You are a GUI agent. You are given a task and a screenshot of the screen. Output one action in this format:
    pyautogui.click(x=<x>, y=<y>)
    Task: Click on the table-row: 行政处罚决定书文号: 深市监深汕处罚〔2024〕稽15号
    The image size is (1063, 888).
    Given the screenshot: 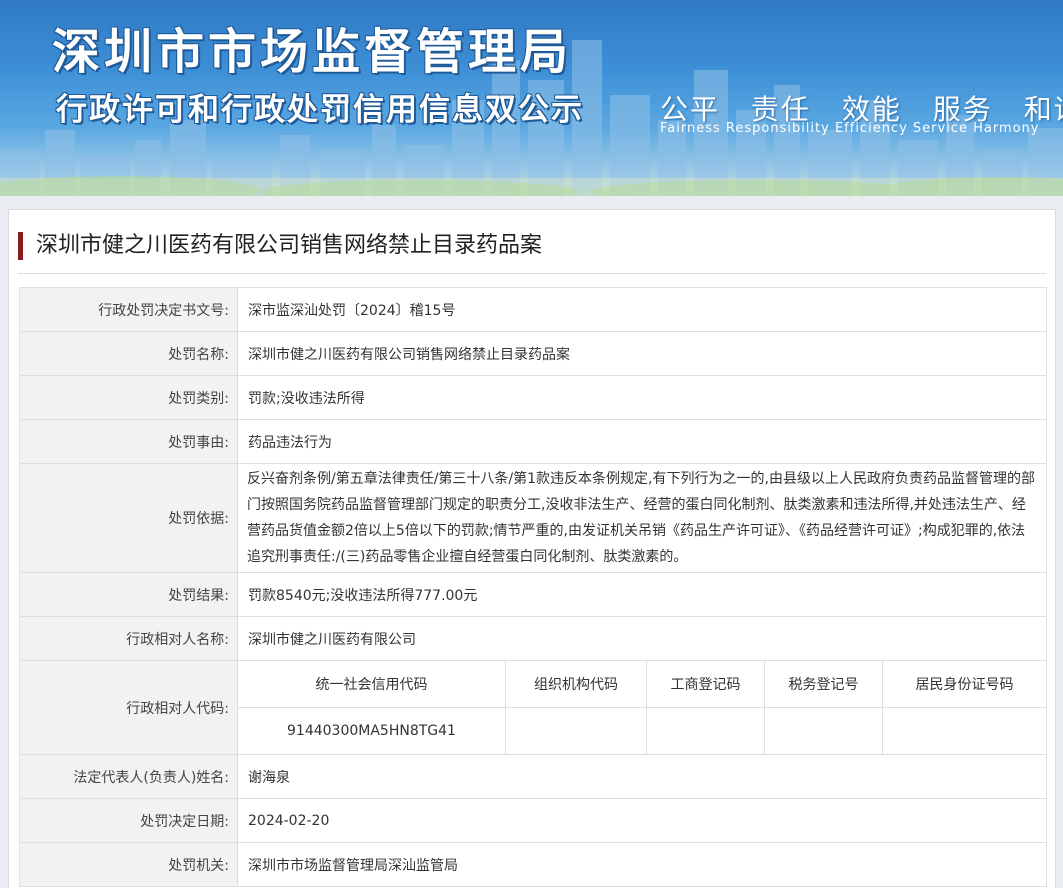 What is the action you would take?
    pyautogui.click(x=533, y=309)
    